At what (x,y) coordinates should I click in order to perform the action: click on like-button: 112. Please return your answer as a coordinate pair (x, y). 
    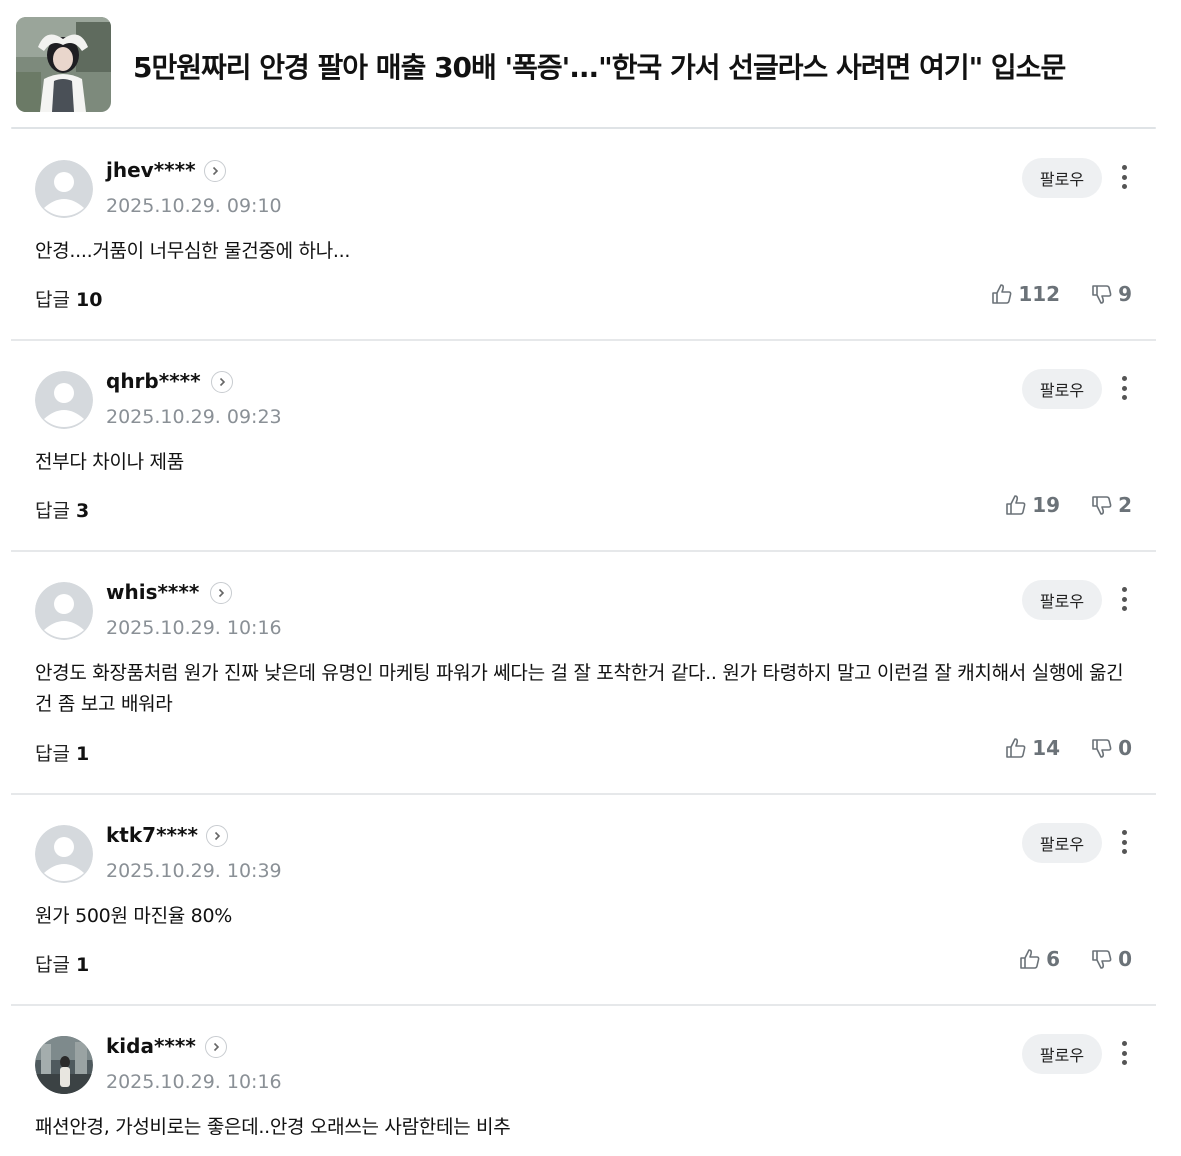
    Looking at the image, I should click on (1025, 294).